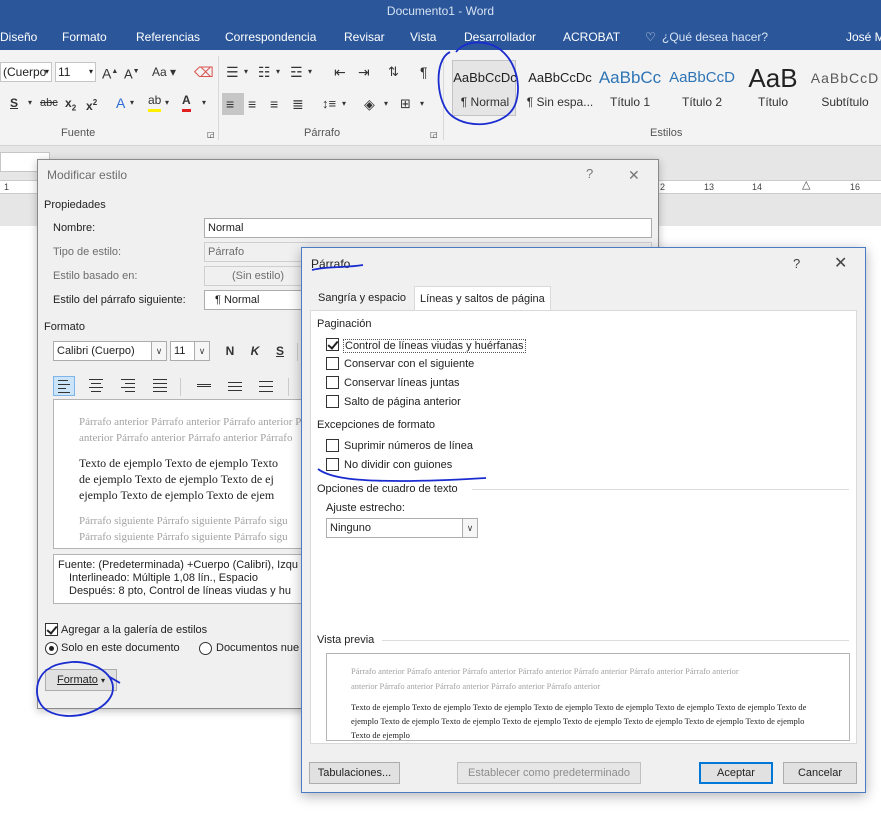 The image size is (881, 819). I want to click on justify-button, so click(160, 386).